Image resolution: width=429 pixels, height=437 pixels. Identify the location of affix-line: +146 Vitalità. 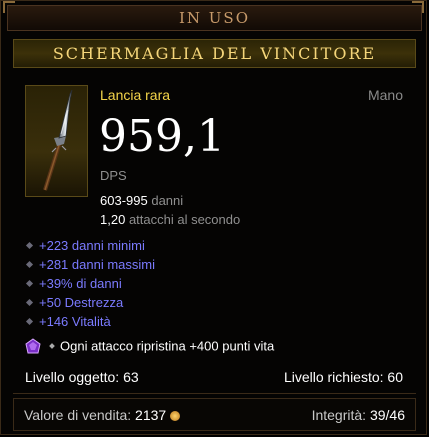
(68, 321).